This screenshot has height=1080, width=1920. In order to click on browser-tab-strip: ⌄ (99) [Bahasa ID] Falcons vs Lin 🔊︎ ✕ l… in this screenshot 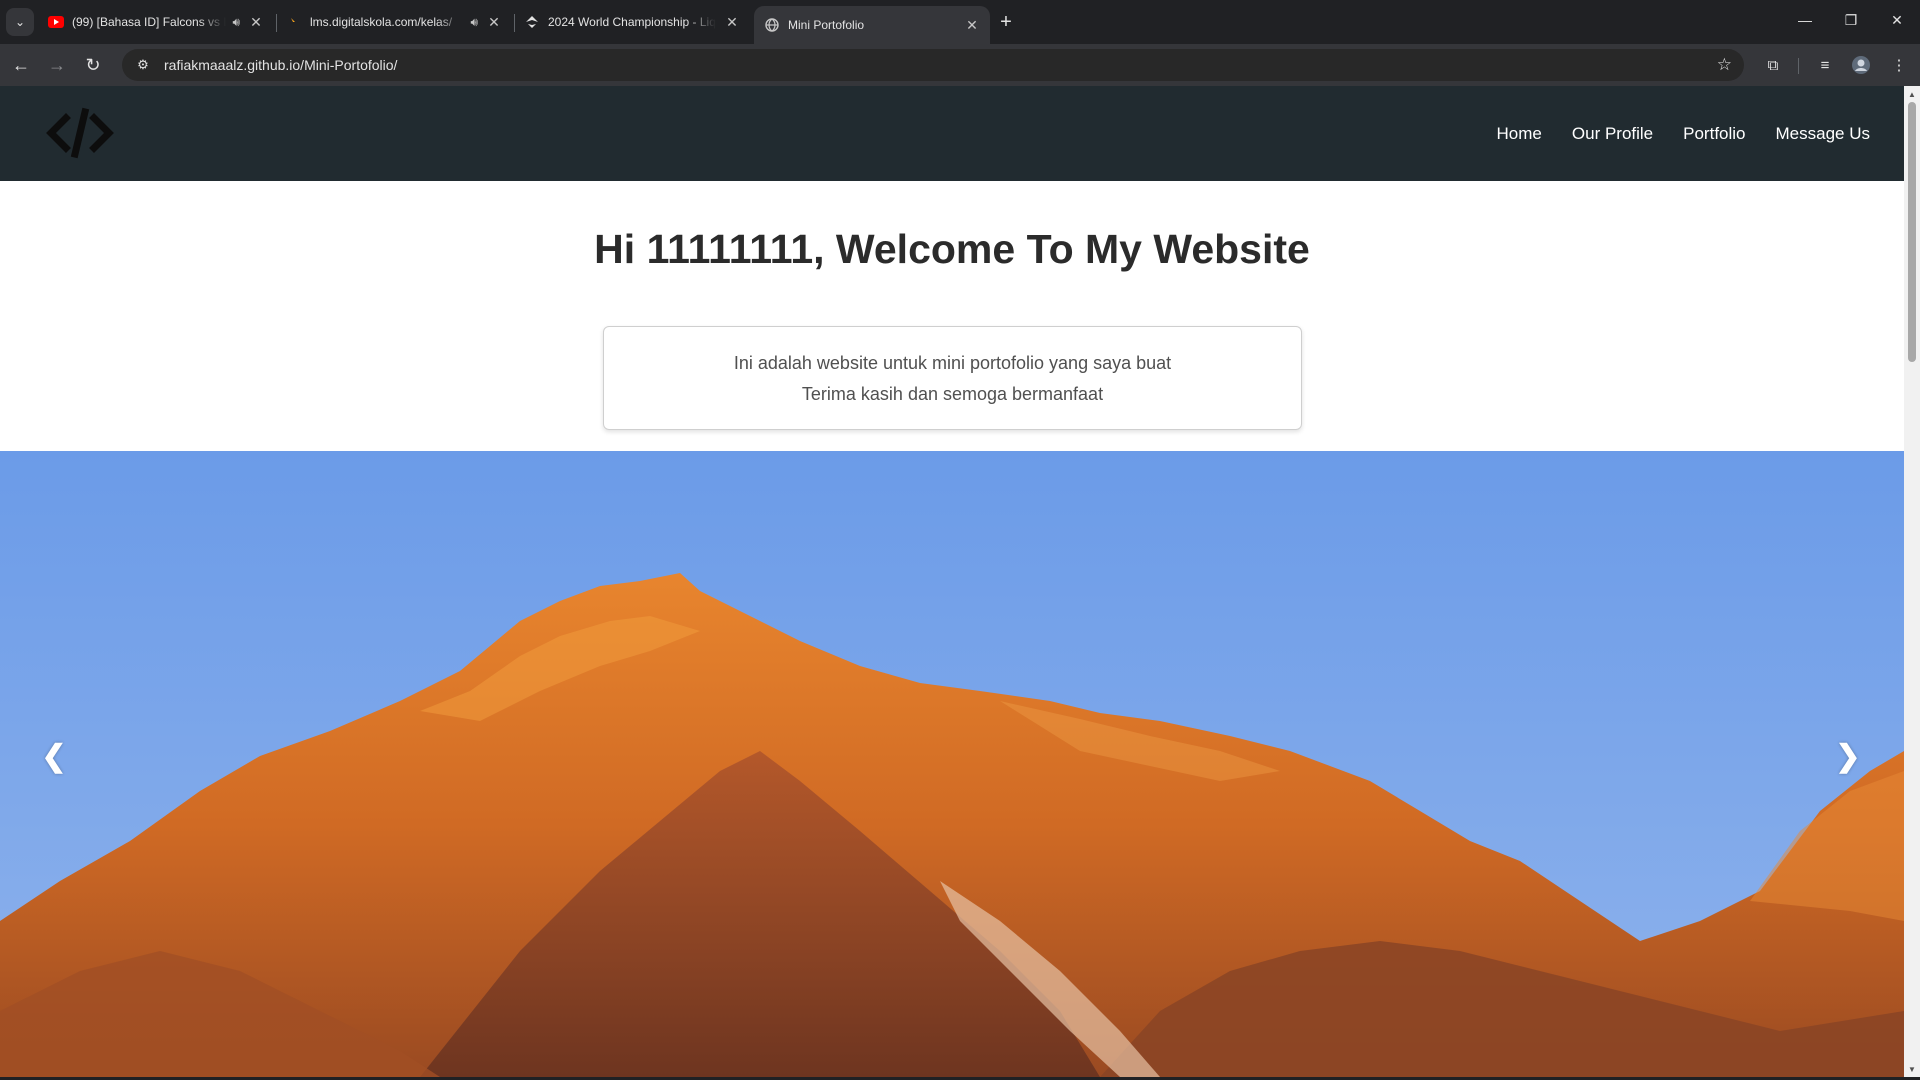, I will do `click(960, 22)`.